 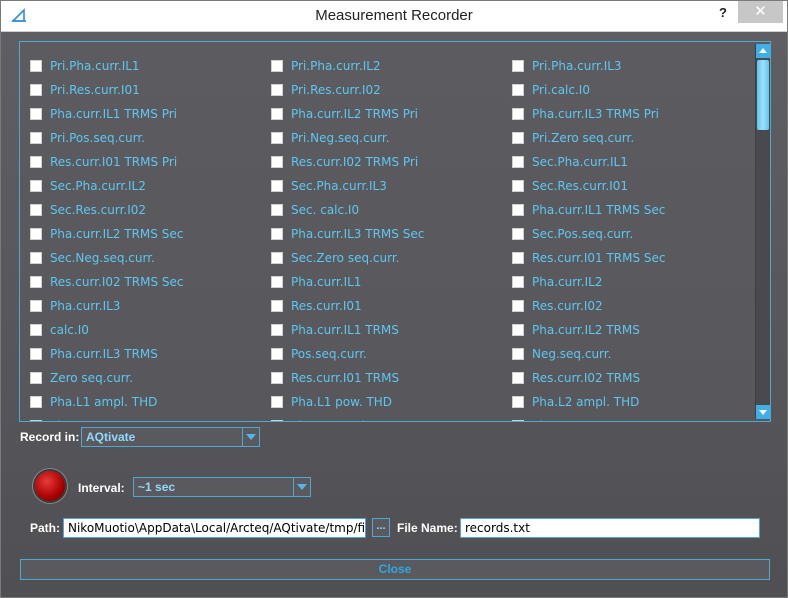 I want to click on signal-item: Pri.Pos.seq.curr., so click(x=107, y=138).